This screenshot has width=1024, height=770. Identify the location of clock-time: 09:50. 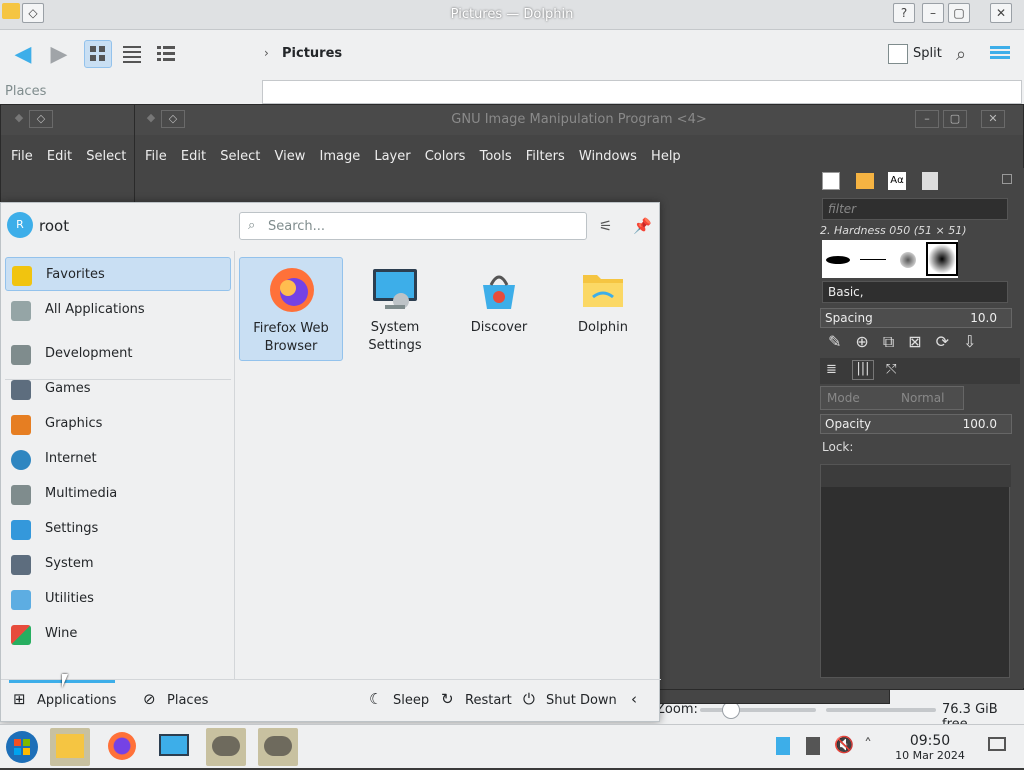
(930, 741).